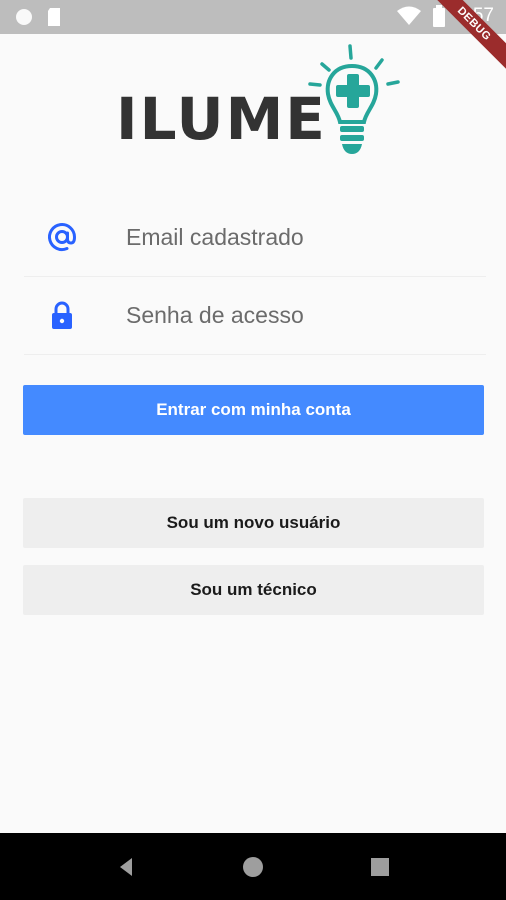 This screenshot has height=900, width=506. What do you see at coordinates (296, 237) in the screenshot?
I see `email-input` at bounding box center [296, 237].